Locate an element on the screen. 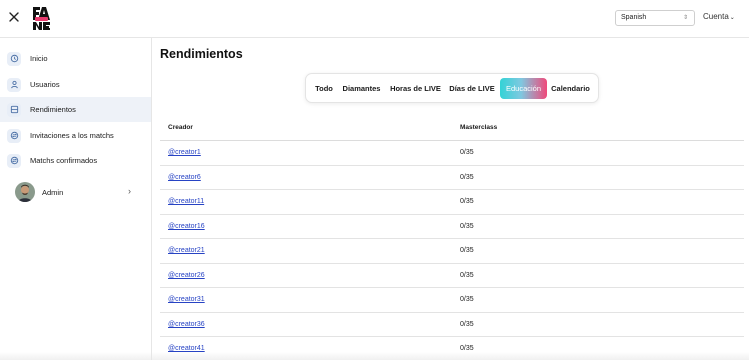 Image resolution: width=749 pixels, height=360 pixels. sidebar-item-label: Rendimientos is located at coordinates (53, 109).